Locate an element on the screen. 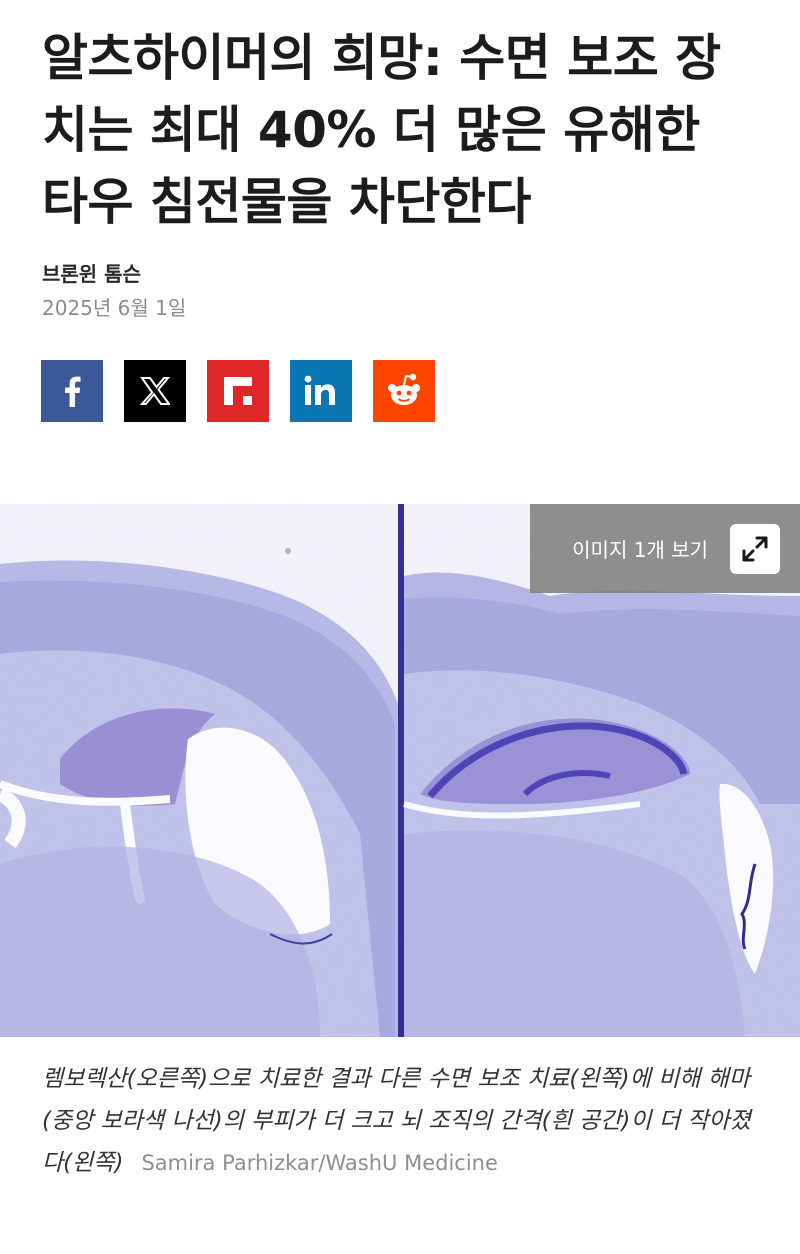 This screenshot has width=800, height=1254. share-x-button is located at coordinates (155, 391).